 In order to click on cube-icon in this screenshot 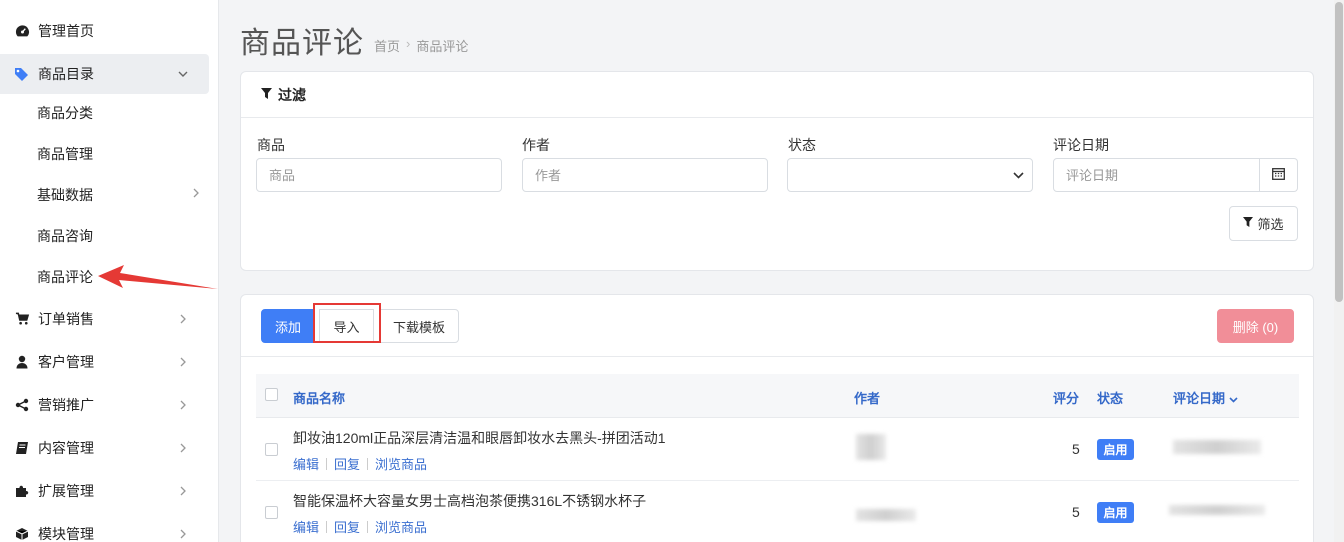, I will do `click(22, 534)`.